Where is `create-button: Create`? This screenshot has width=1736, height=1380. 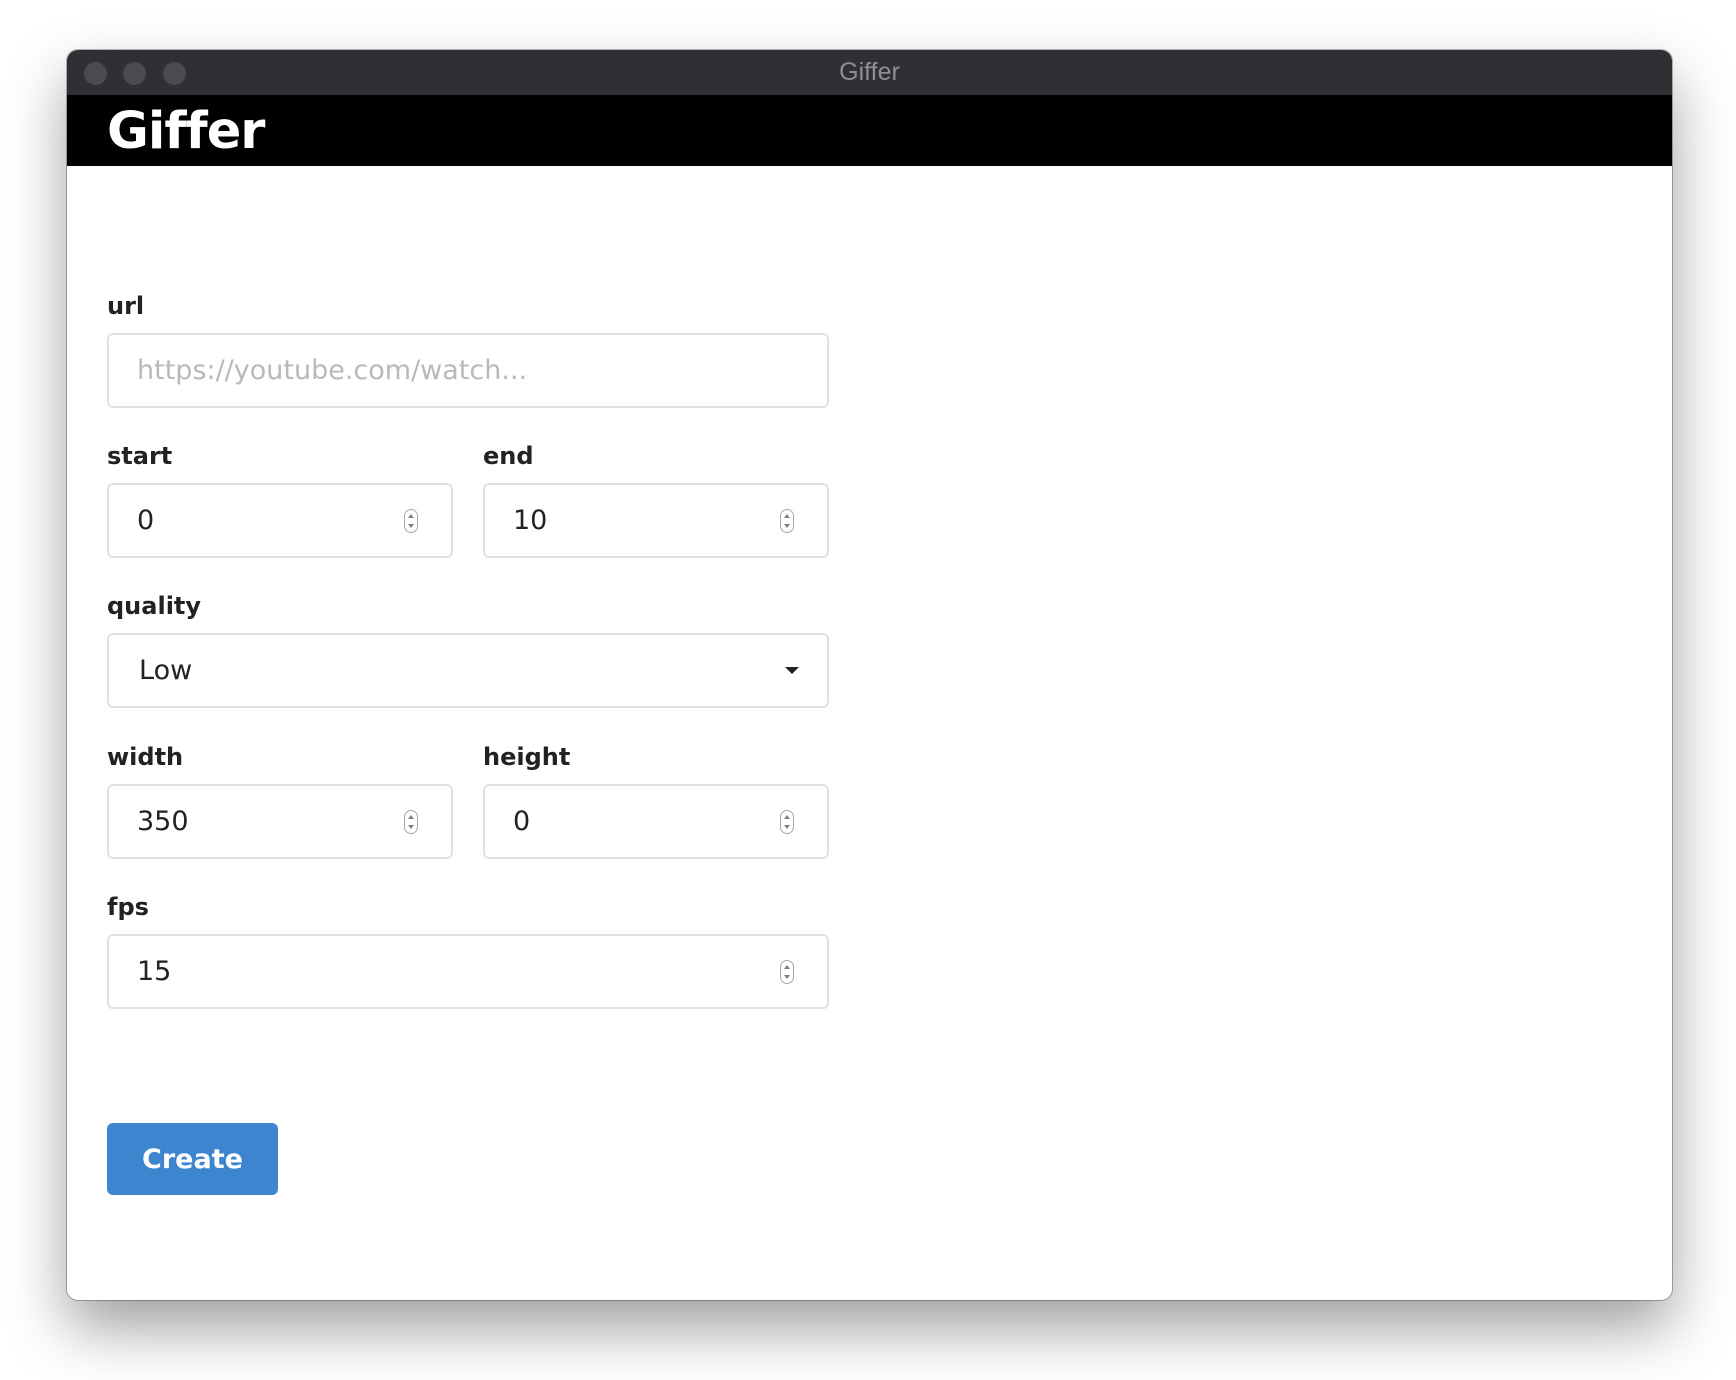
create-button: Create is located at coordinates (192, 1159).